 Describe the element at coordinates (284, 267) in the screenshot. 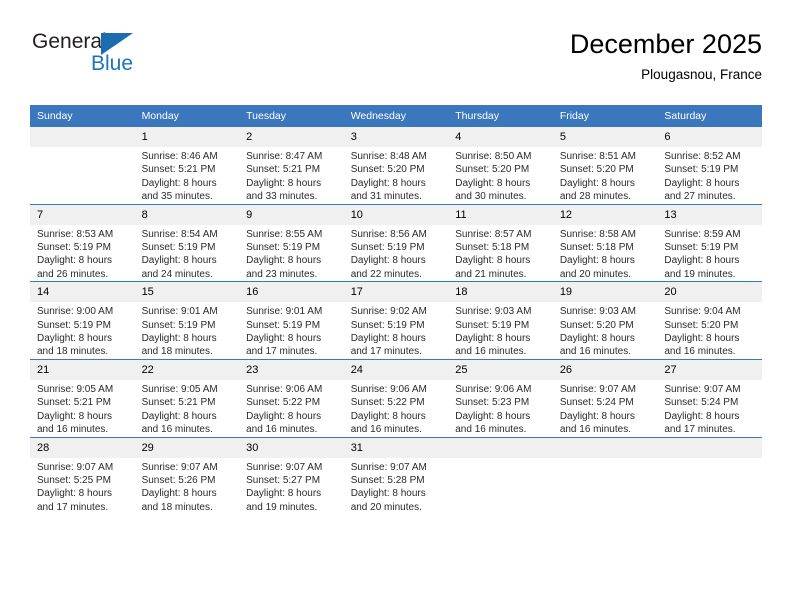

I see `daylight-text: Daylight: 8 hours and 23 minutes.` at that location.